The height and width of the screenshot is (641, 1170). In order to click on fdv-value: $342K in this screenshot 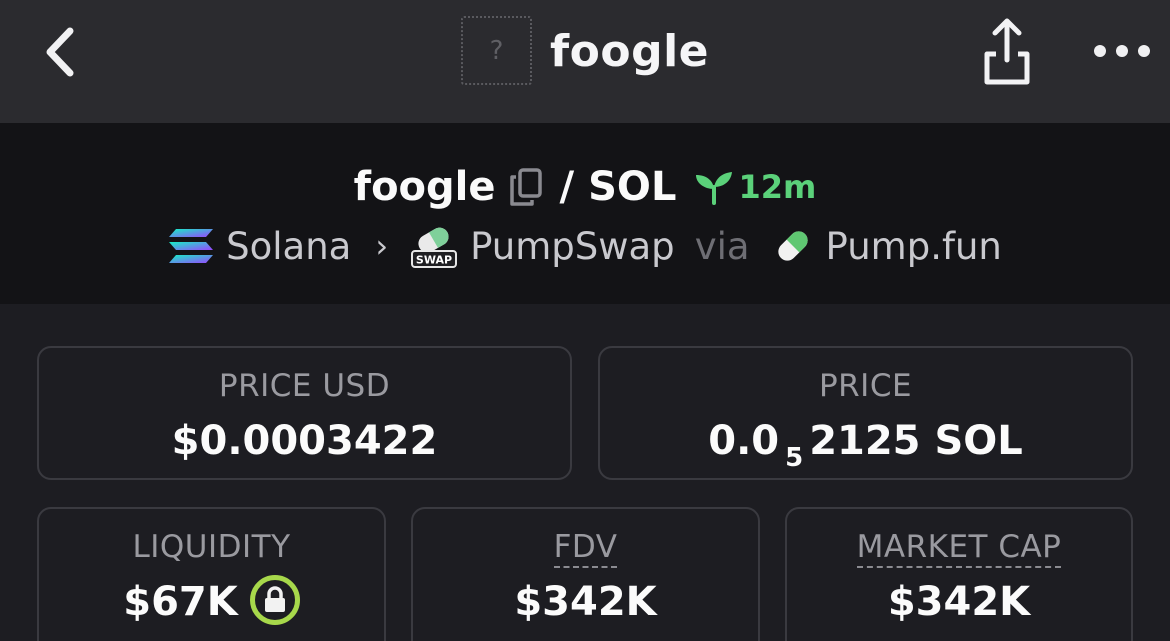, I will do `click(585, 602)`.